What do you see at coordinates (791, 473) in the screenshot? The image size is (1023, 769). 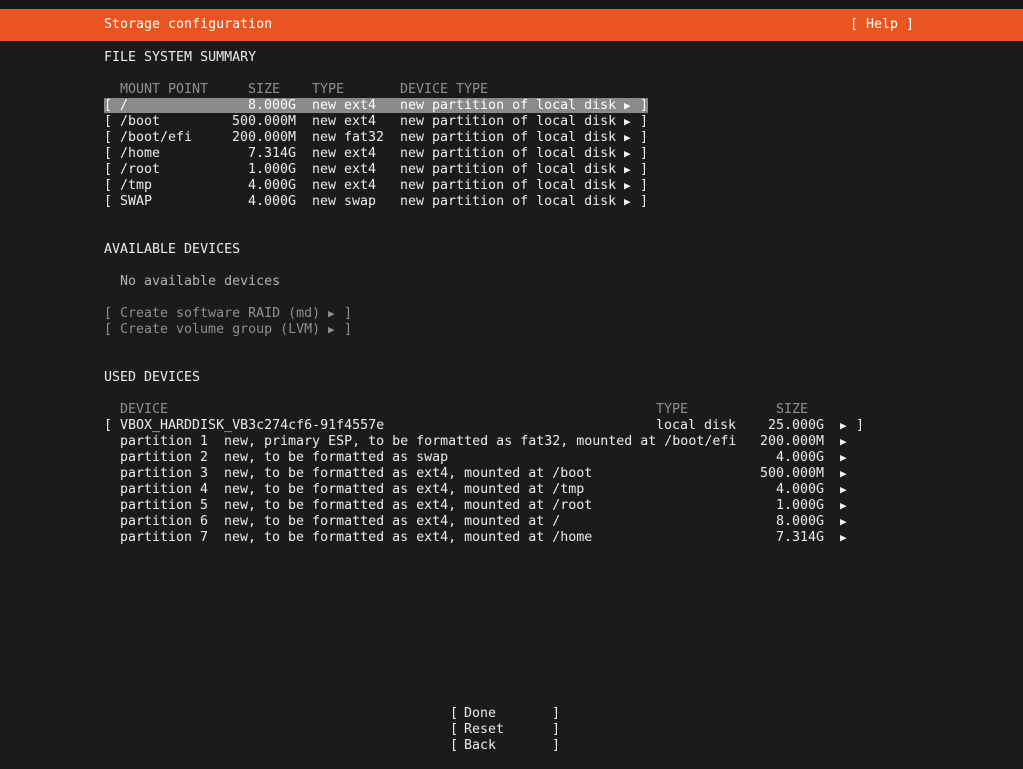 I see `partition-size: 500.000M` at bounding box center [791, 473].